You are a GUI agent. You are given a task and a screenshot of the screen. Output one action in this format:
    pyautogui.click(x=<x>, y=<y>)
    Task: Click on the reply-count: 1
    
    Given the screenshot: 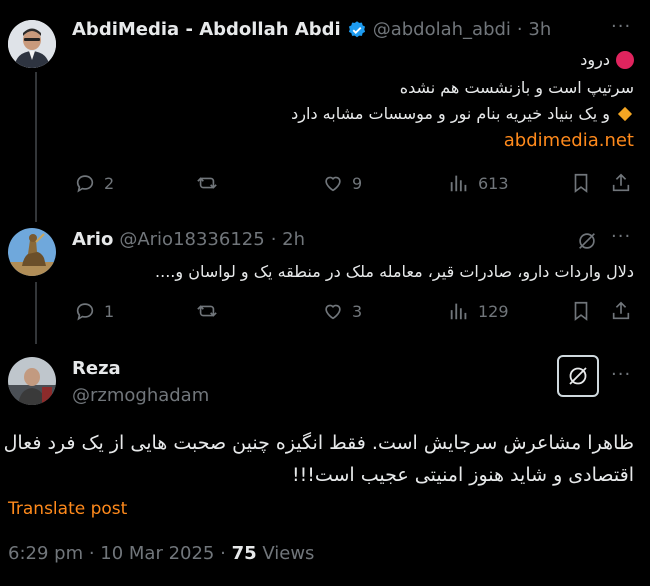 What is the action you would take?
    pyautogui.click(x=109, y=311)
    